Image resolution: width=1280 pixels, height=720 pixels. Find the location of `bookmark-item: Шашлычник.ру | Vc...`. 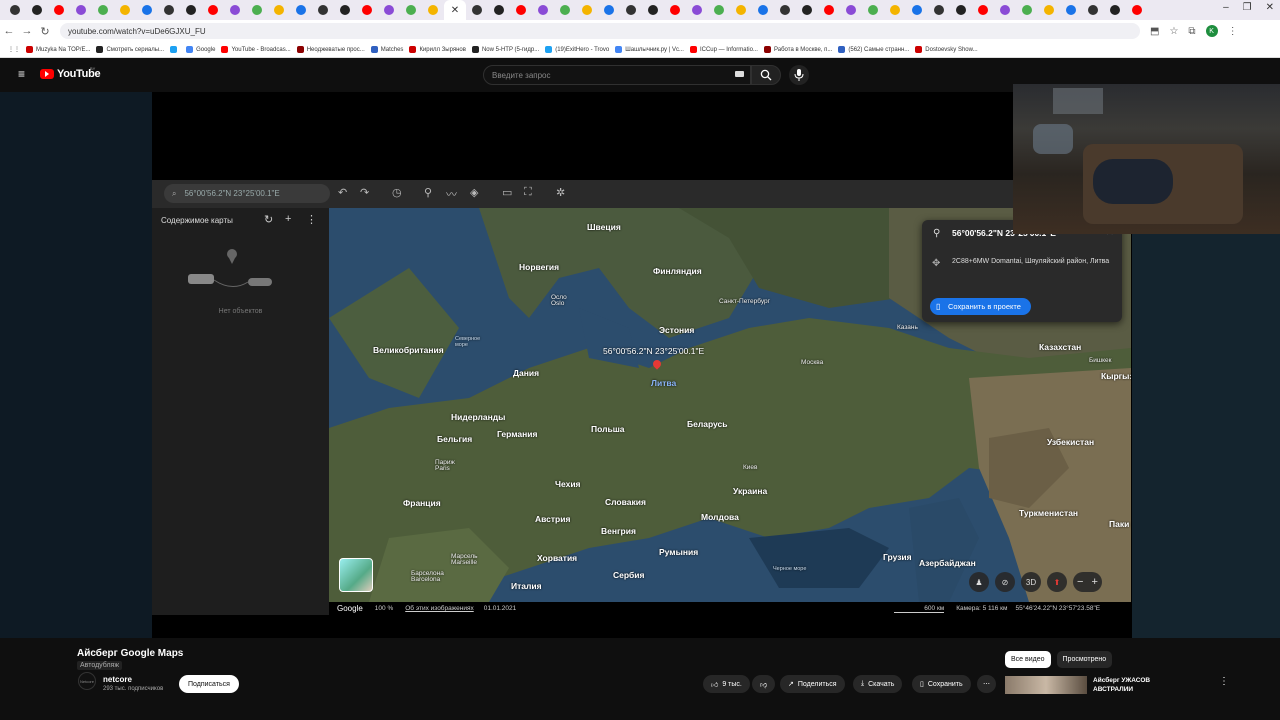

bookmark-item: Шашлычник.ру | Vc... is located at coordinates (649, 49).